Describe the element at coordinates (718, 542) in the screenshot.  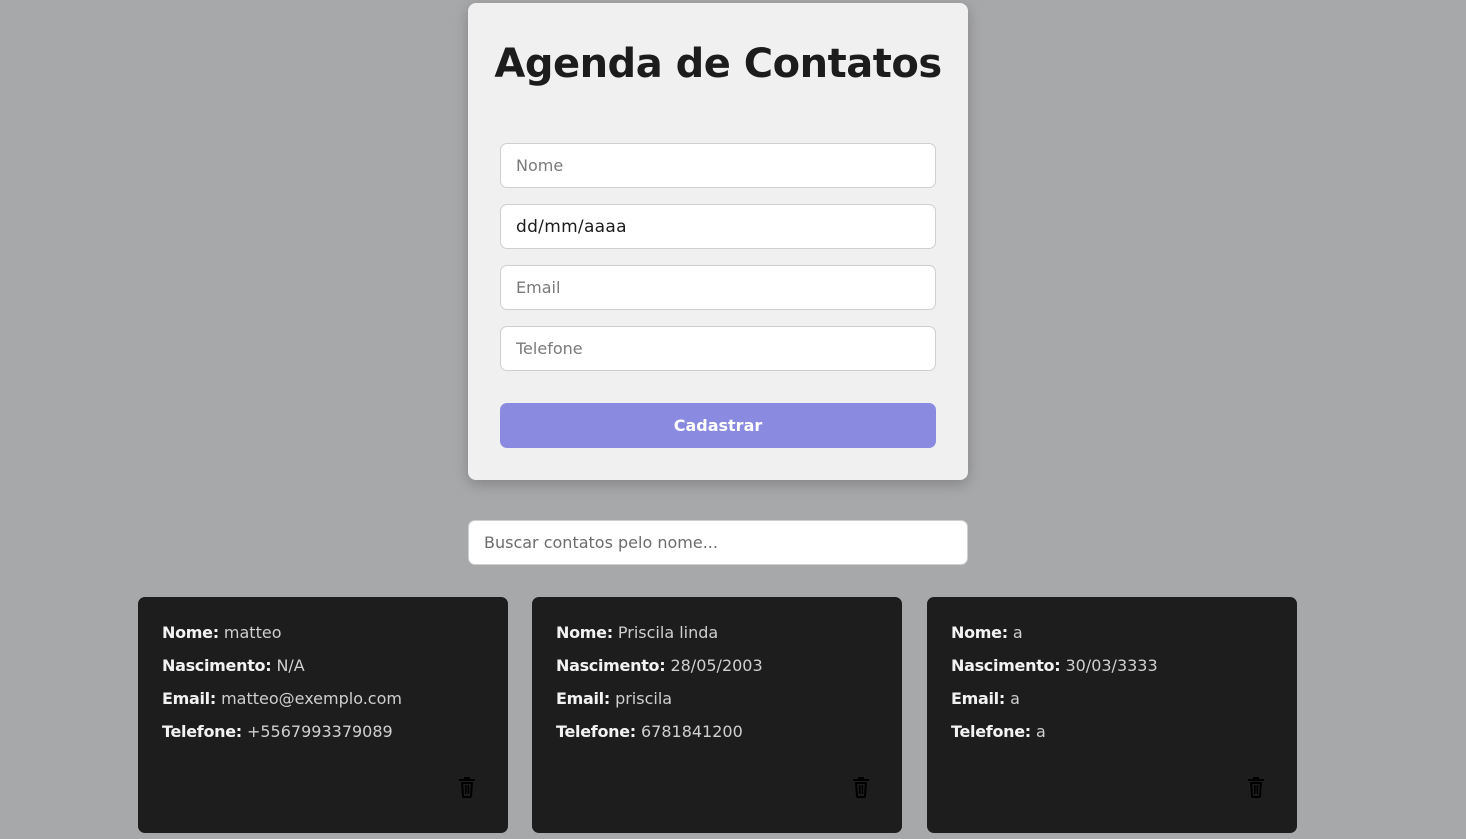
I see `search-input` at that location.